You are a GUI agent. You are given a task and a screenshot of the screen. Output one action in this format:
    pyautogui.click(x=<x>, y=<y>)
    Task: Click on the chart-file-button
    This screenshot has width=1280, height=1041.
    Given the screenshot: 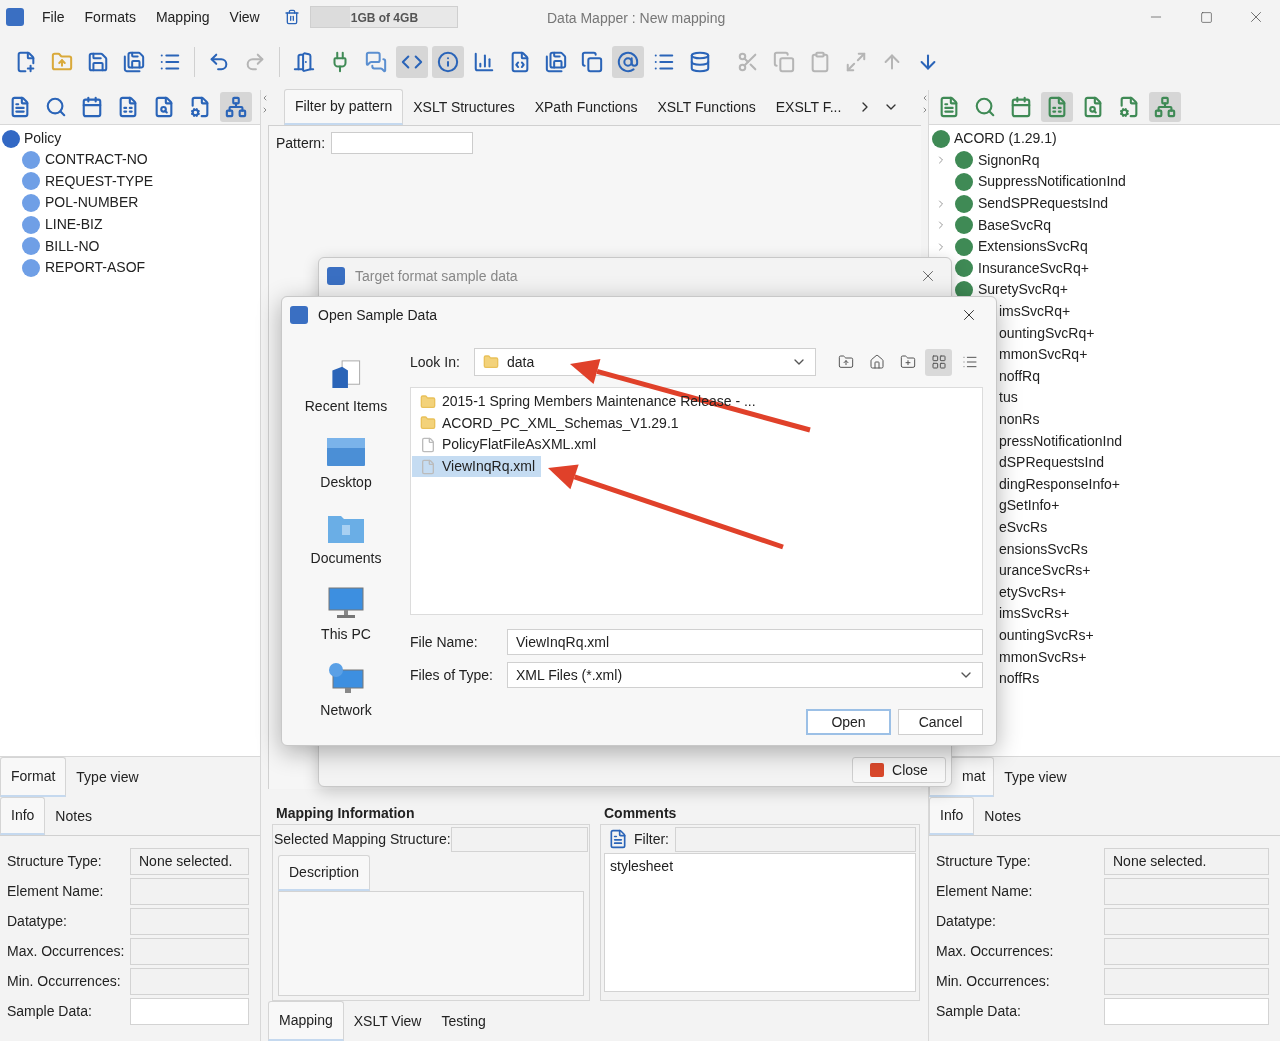 What is the action you would take?
    pyautogui.click(x=1057, y=107)
    